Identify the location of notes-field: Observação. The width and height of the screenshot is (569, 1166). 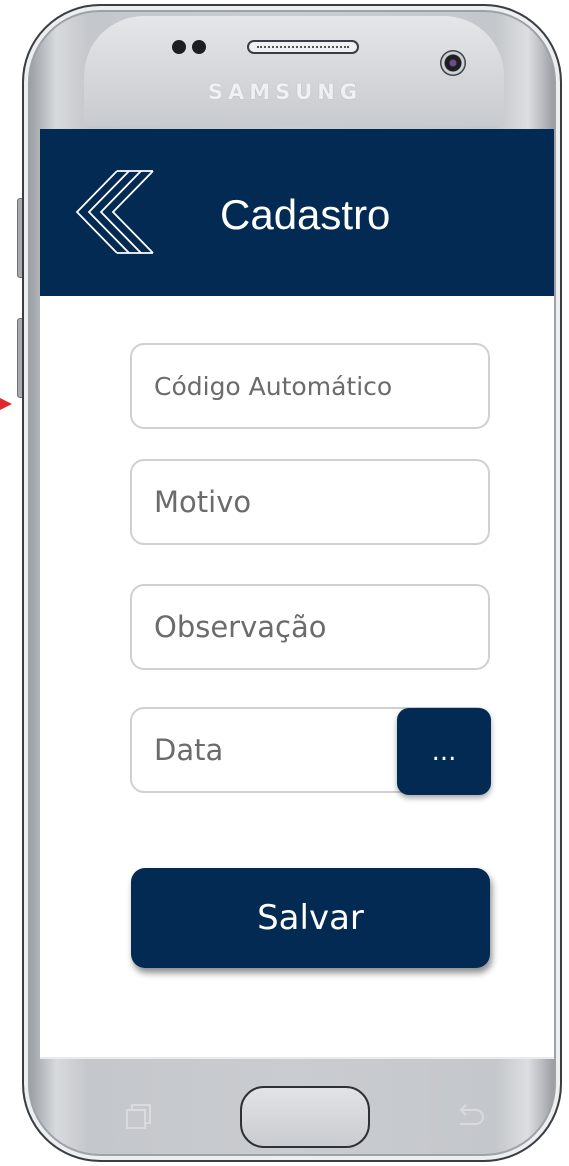
(310, 627).